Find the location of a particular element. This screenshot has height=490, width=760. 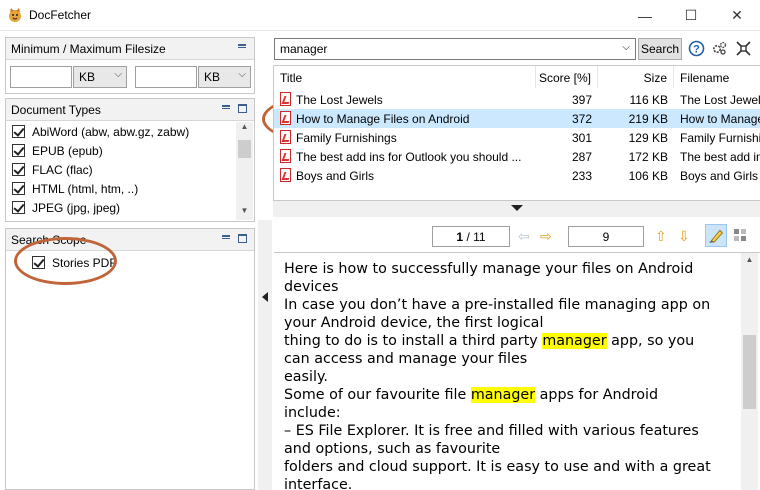

settings-icon is located at coordinates (719, 48).